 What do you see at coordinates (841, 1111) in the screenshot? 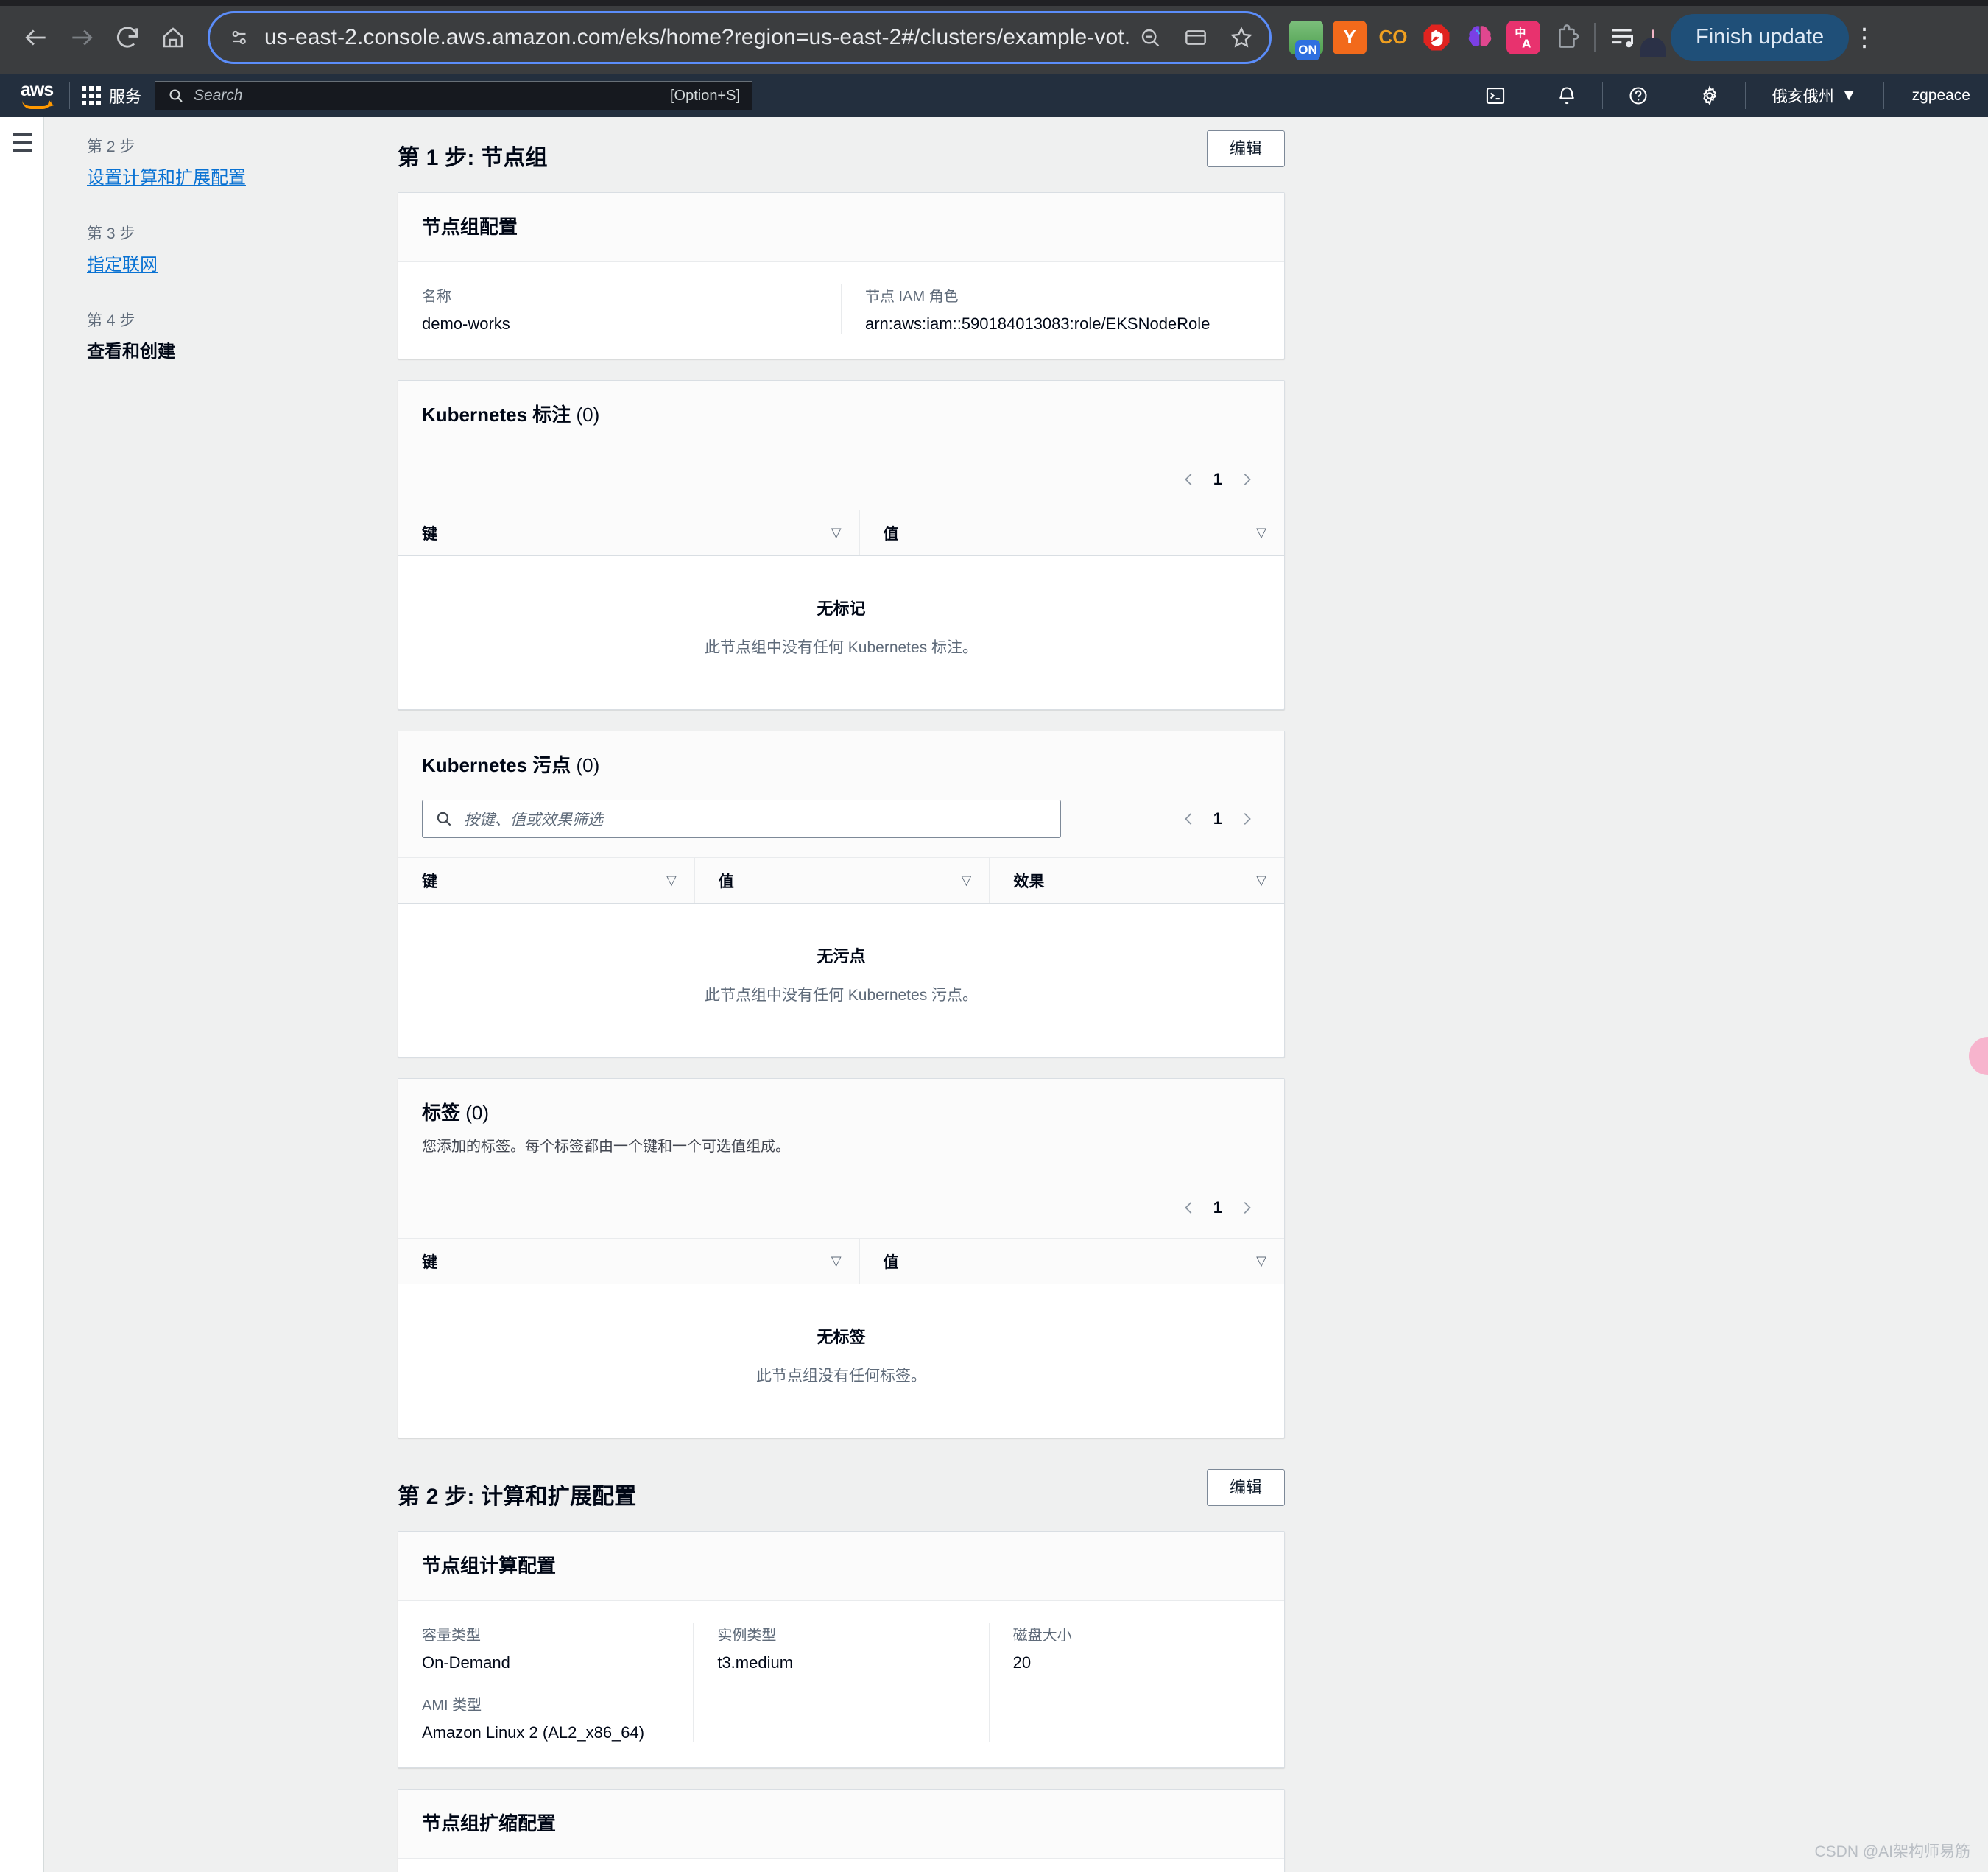
I see `tags-title: 标签 (0)` at bounding box center [841, 1111].